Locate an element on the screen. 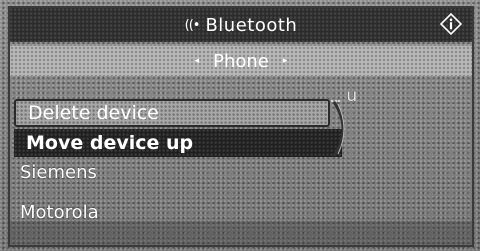 This screenshot has height=251, width=480. title-bar: ((• Bluetooth is located at coordinates (241, 25).